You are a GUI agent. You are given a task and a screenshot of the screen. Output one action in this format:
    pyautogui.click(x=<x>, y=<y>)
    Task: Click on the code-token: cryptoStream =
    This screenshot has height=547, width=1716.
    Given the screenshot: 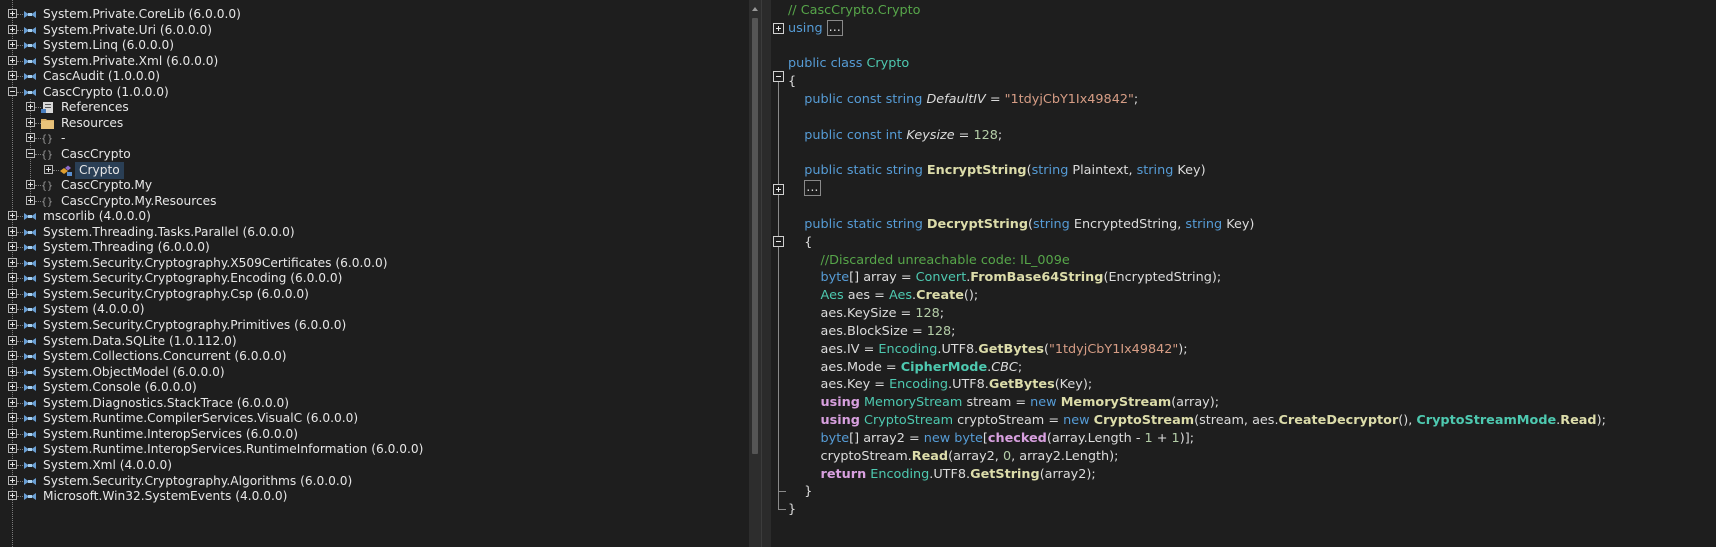 What is the action you would take?
    pyautogui.click(x=1008, y=421)
    